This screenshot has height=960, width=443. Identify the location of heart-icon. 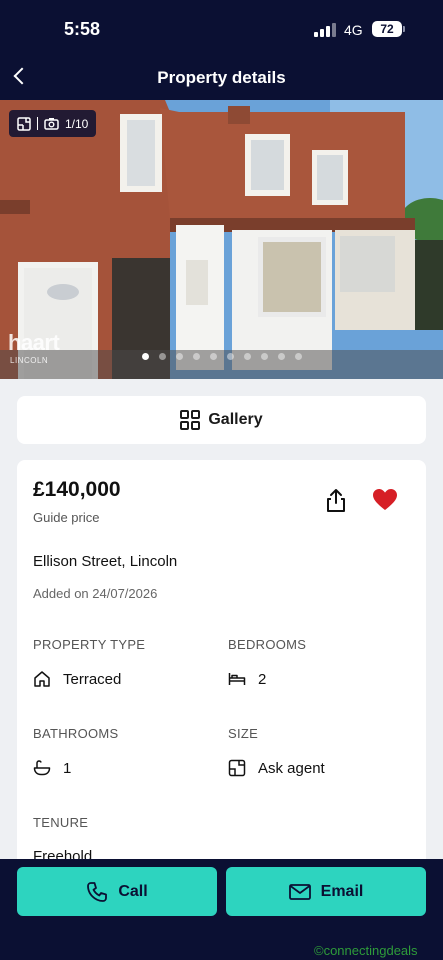
(385, 499).